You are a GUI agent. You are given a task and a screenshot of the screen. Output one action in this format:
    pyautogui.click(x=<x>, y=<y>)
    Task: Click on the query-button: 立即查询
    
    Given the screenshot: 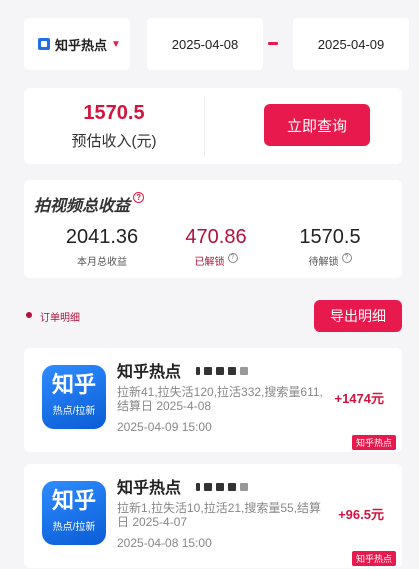 What is the action you would take?
    pyautogui.click(x=317, y=125)
    